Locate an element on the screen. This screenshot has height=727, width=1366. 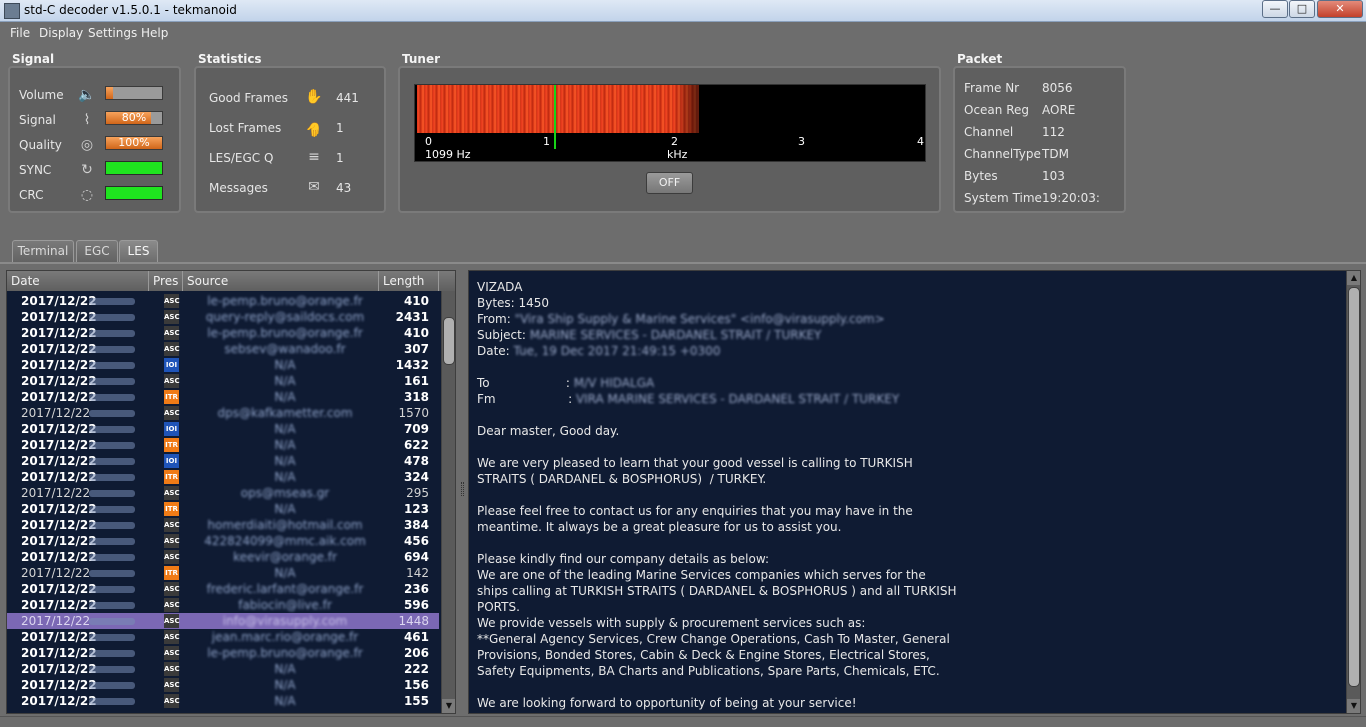
column-length: Length is located at coordinates (409, 281).